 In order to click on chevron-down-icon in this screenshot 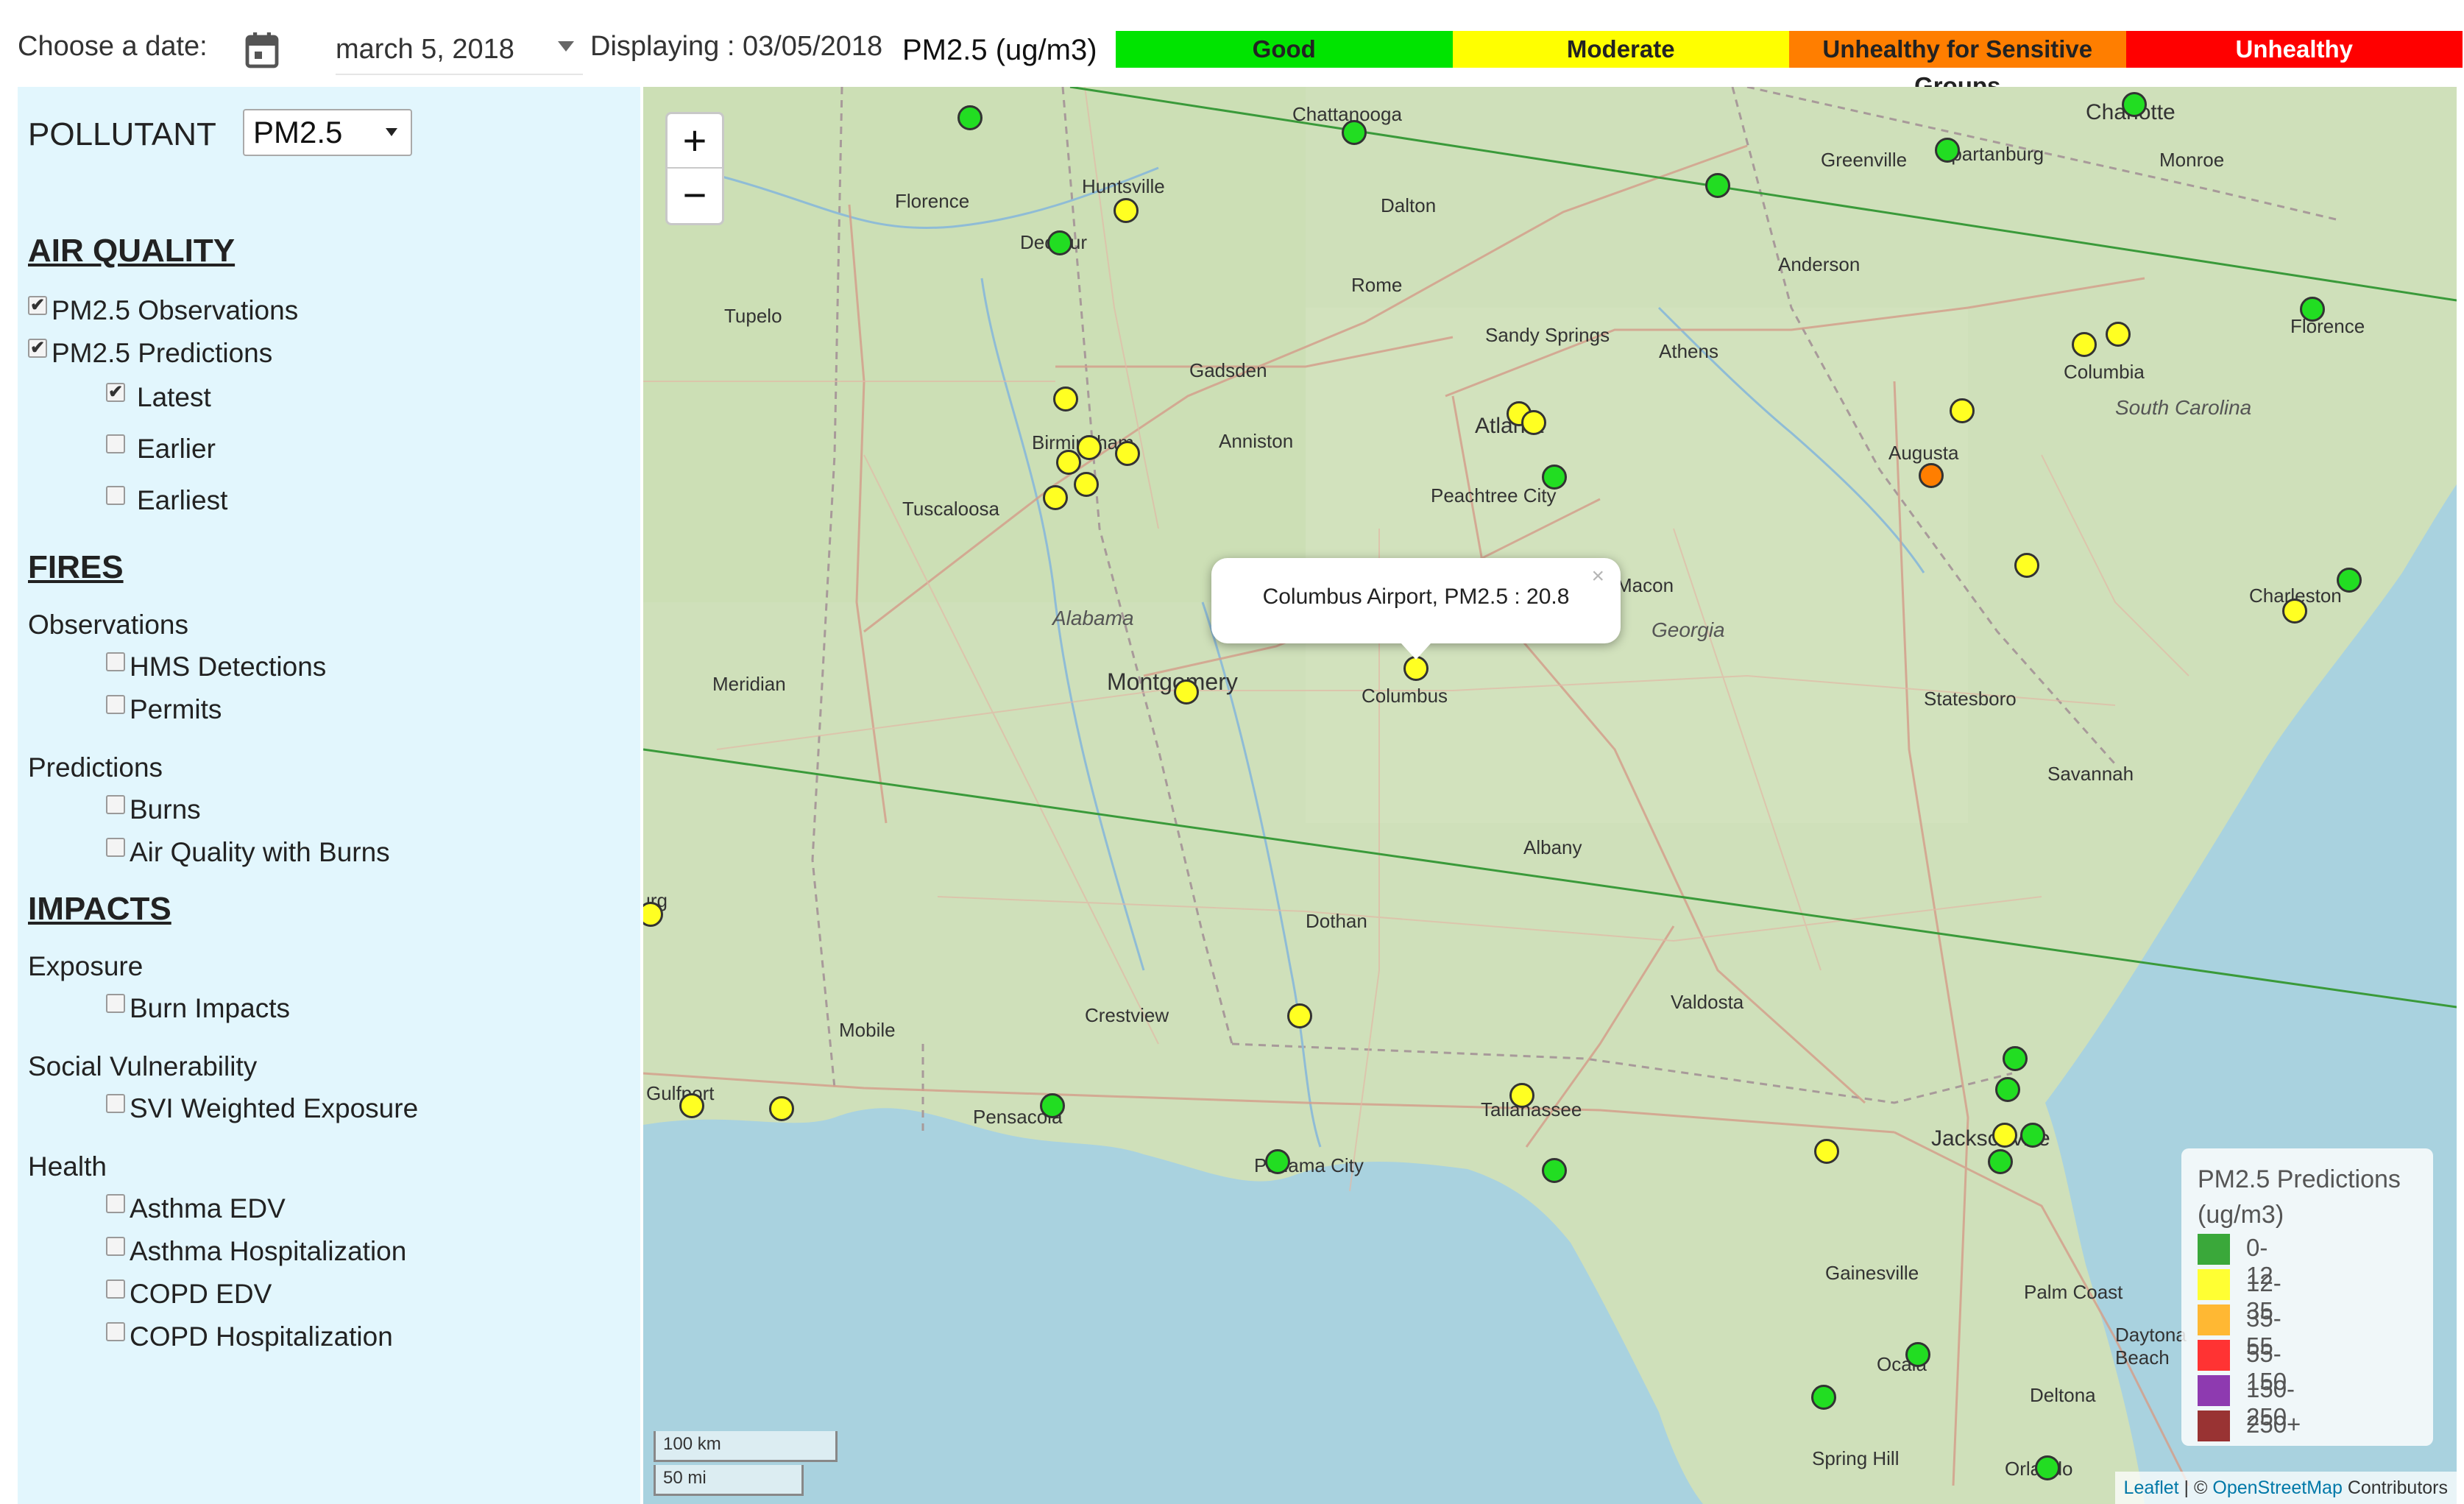, I will do `click(566, 46)`.